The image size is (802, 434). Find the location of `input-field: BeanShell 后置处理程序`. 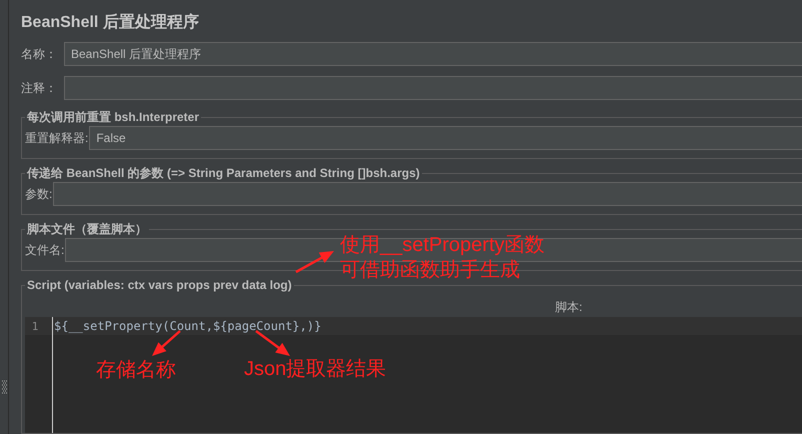

input-field: BeanShell 后置处理程序 is located at coordinates (433, 54).